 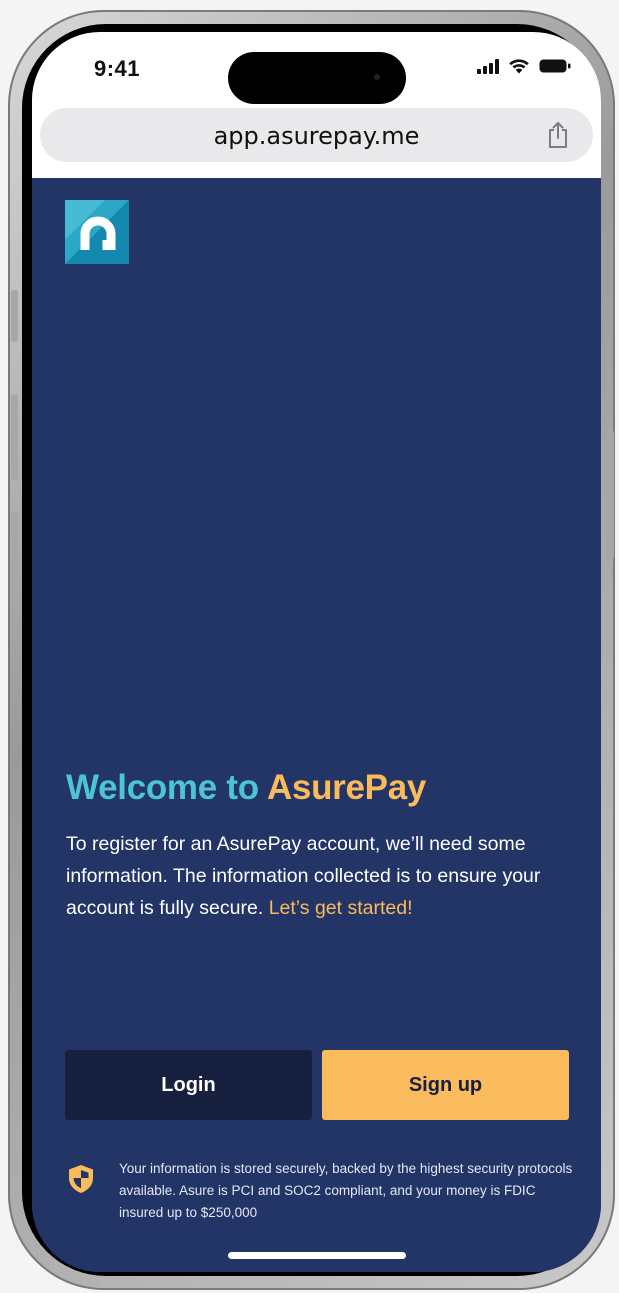 What do you see at coordinates (162, 787) in the screenshot?
I see `welcome-title-prefix: Welcome to` at bounding box center [162, 787].